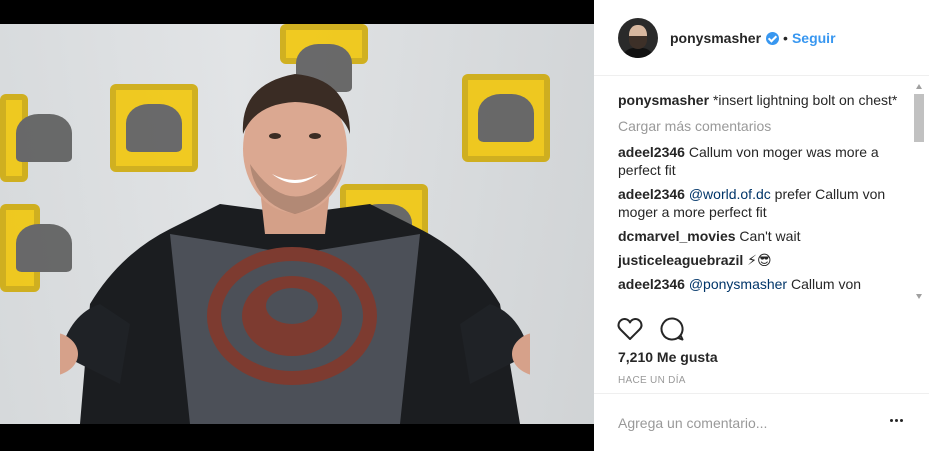 This screenshot has height=451, width=929. I want to click on more-options-icon, so click(896, 420).